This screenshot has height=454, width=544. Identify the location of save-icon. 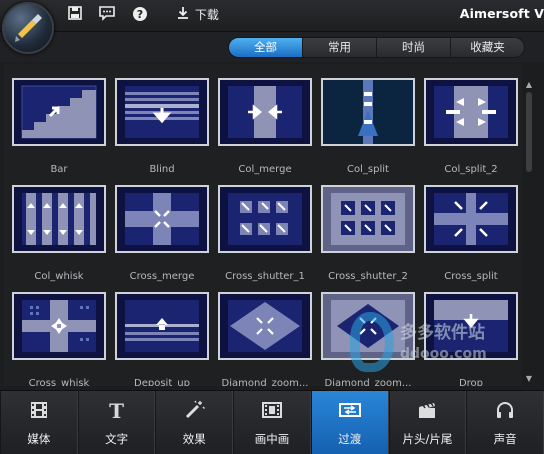
(75, 15).